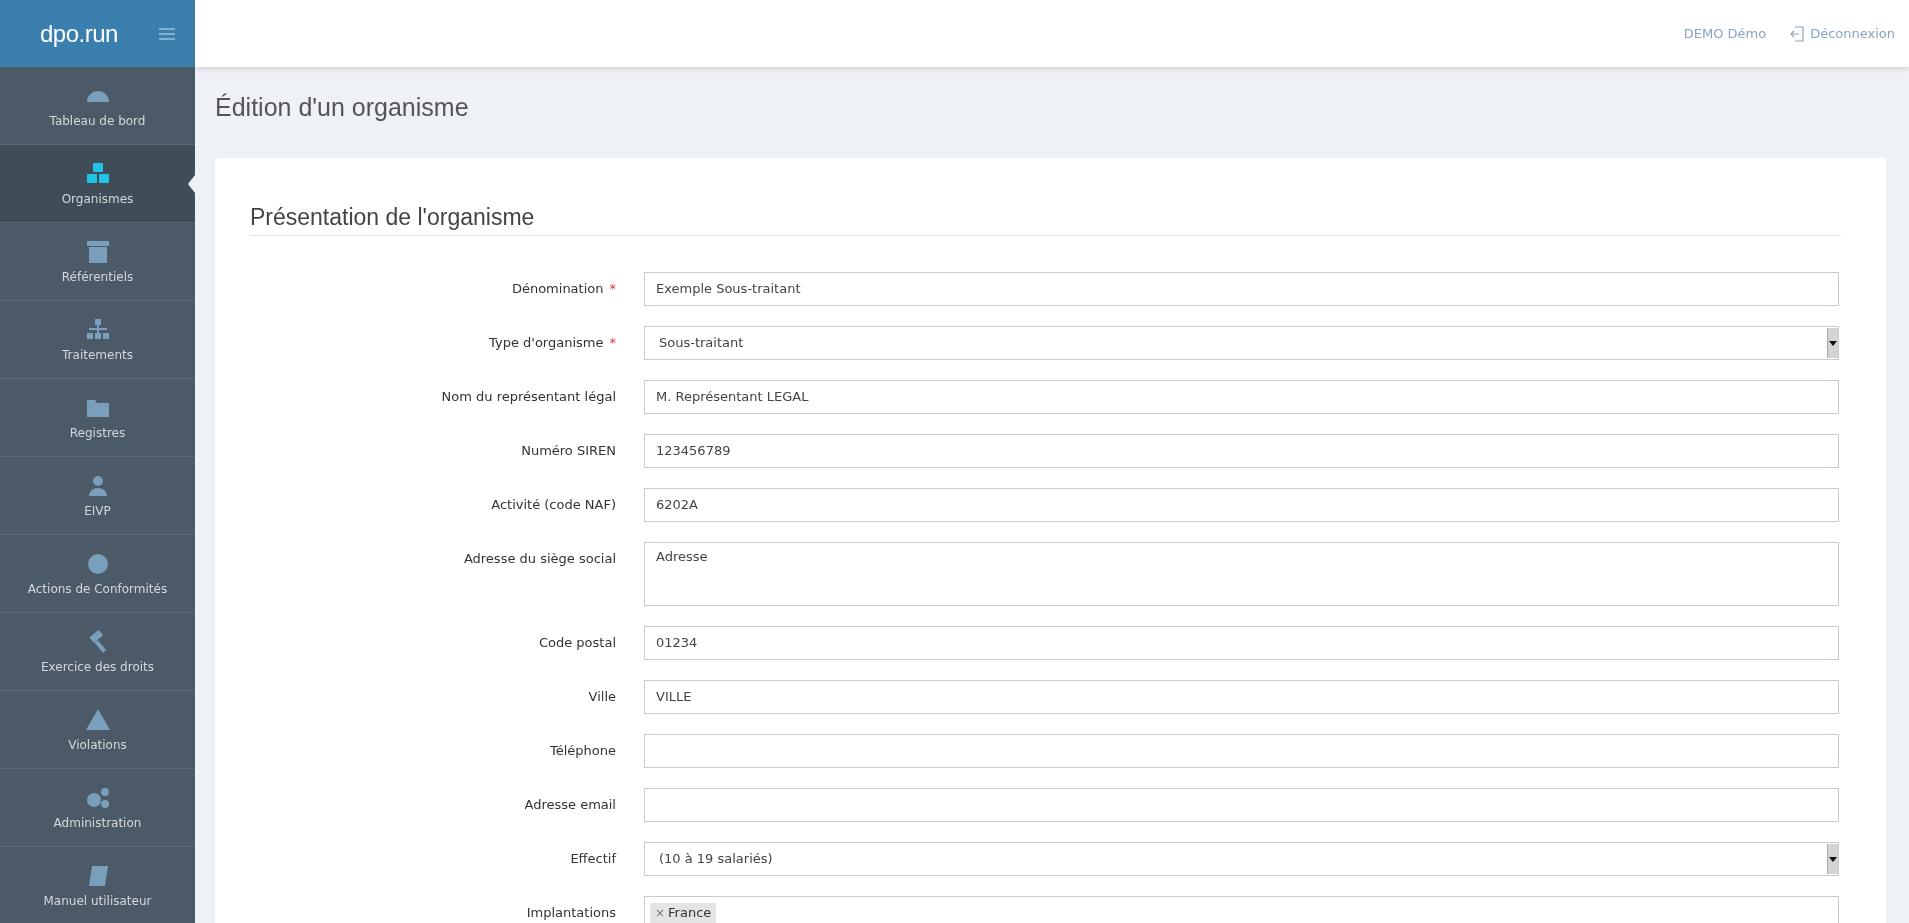 The height and width of the screenshot is (923, 1909). I want to click on field-label: Adresse email, so click(570, 804).